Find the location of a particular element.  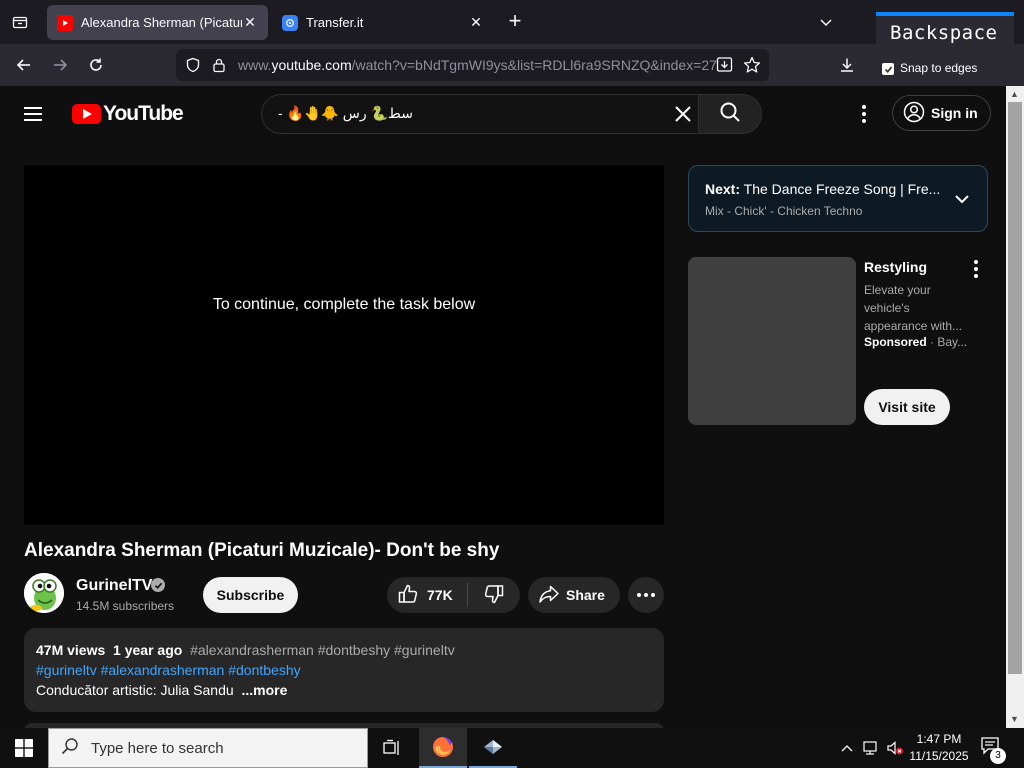

taskbar-clock: 1:47 PM 11/15/2025 is located at coordinates (939, 748).